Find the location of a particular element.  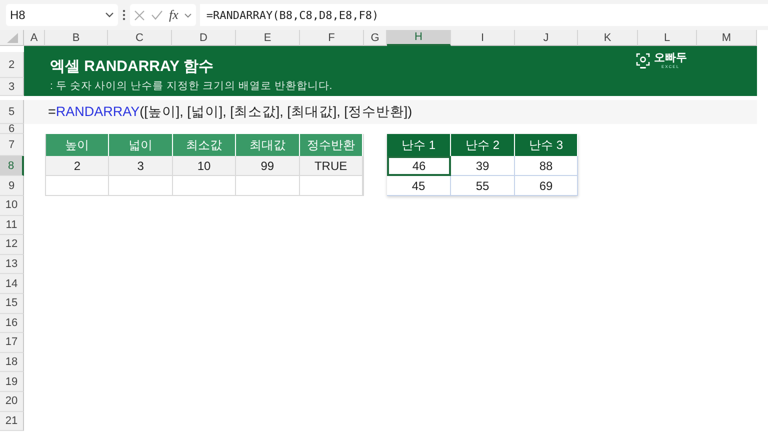

column-header: C is located at coordinates (140, 38).